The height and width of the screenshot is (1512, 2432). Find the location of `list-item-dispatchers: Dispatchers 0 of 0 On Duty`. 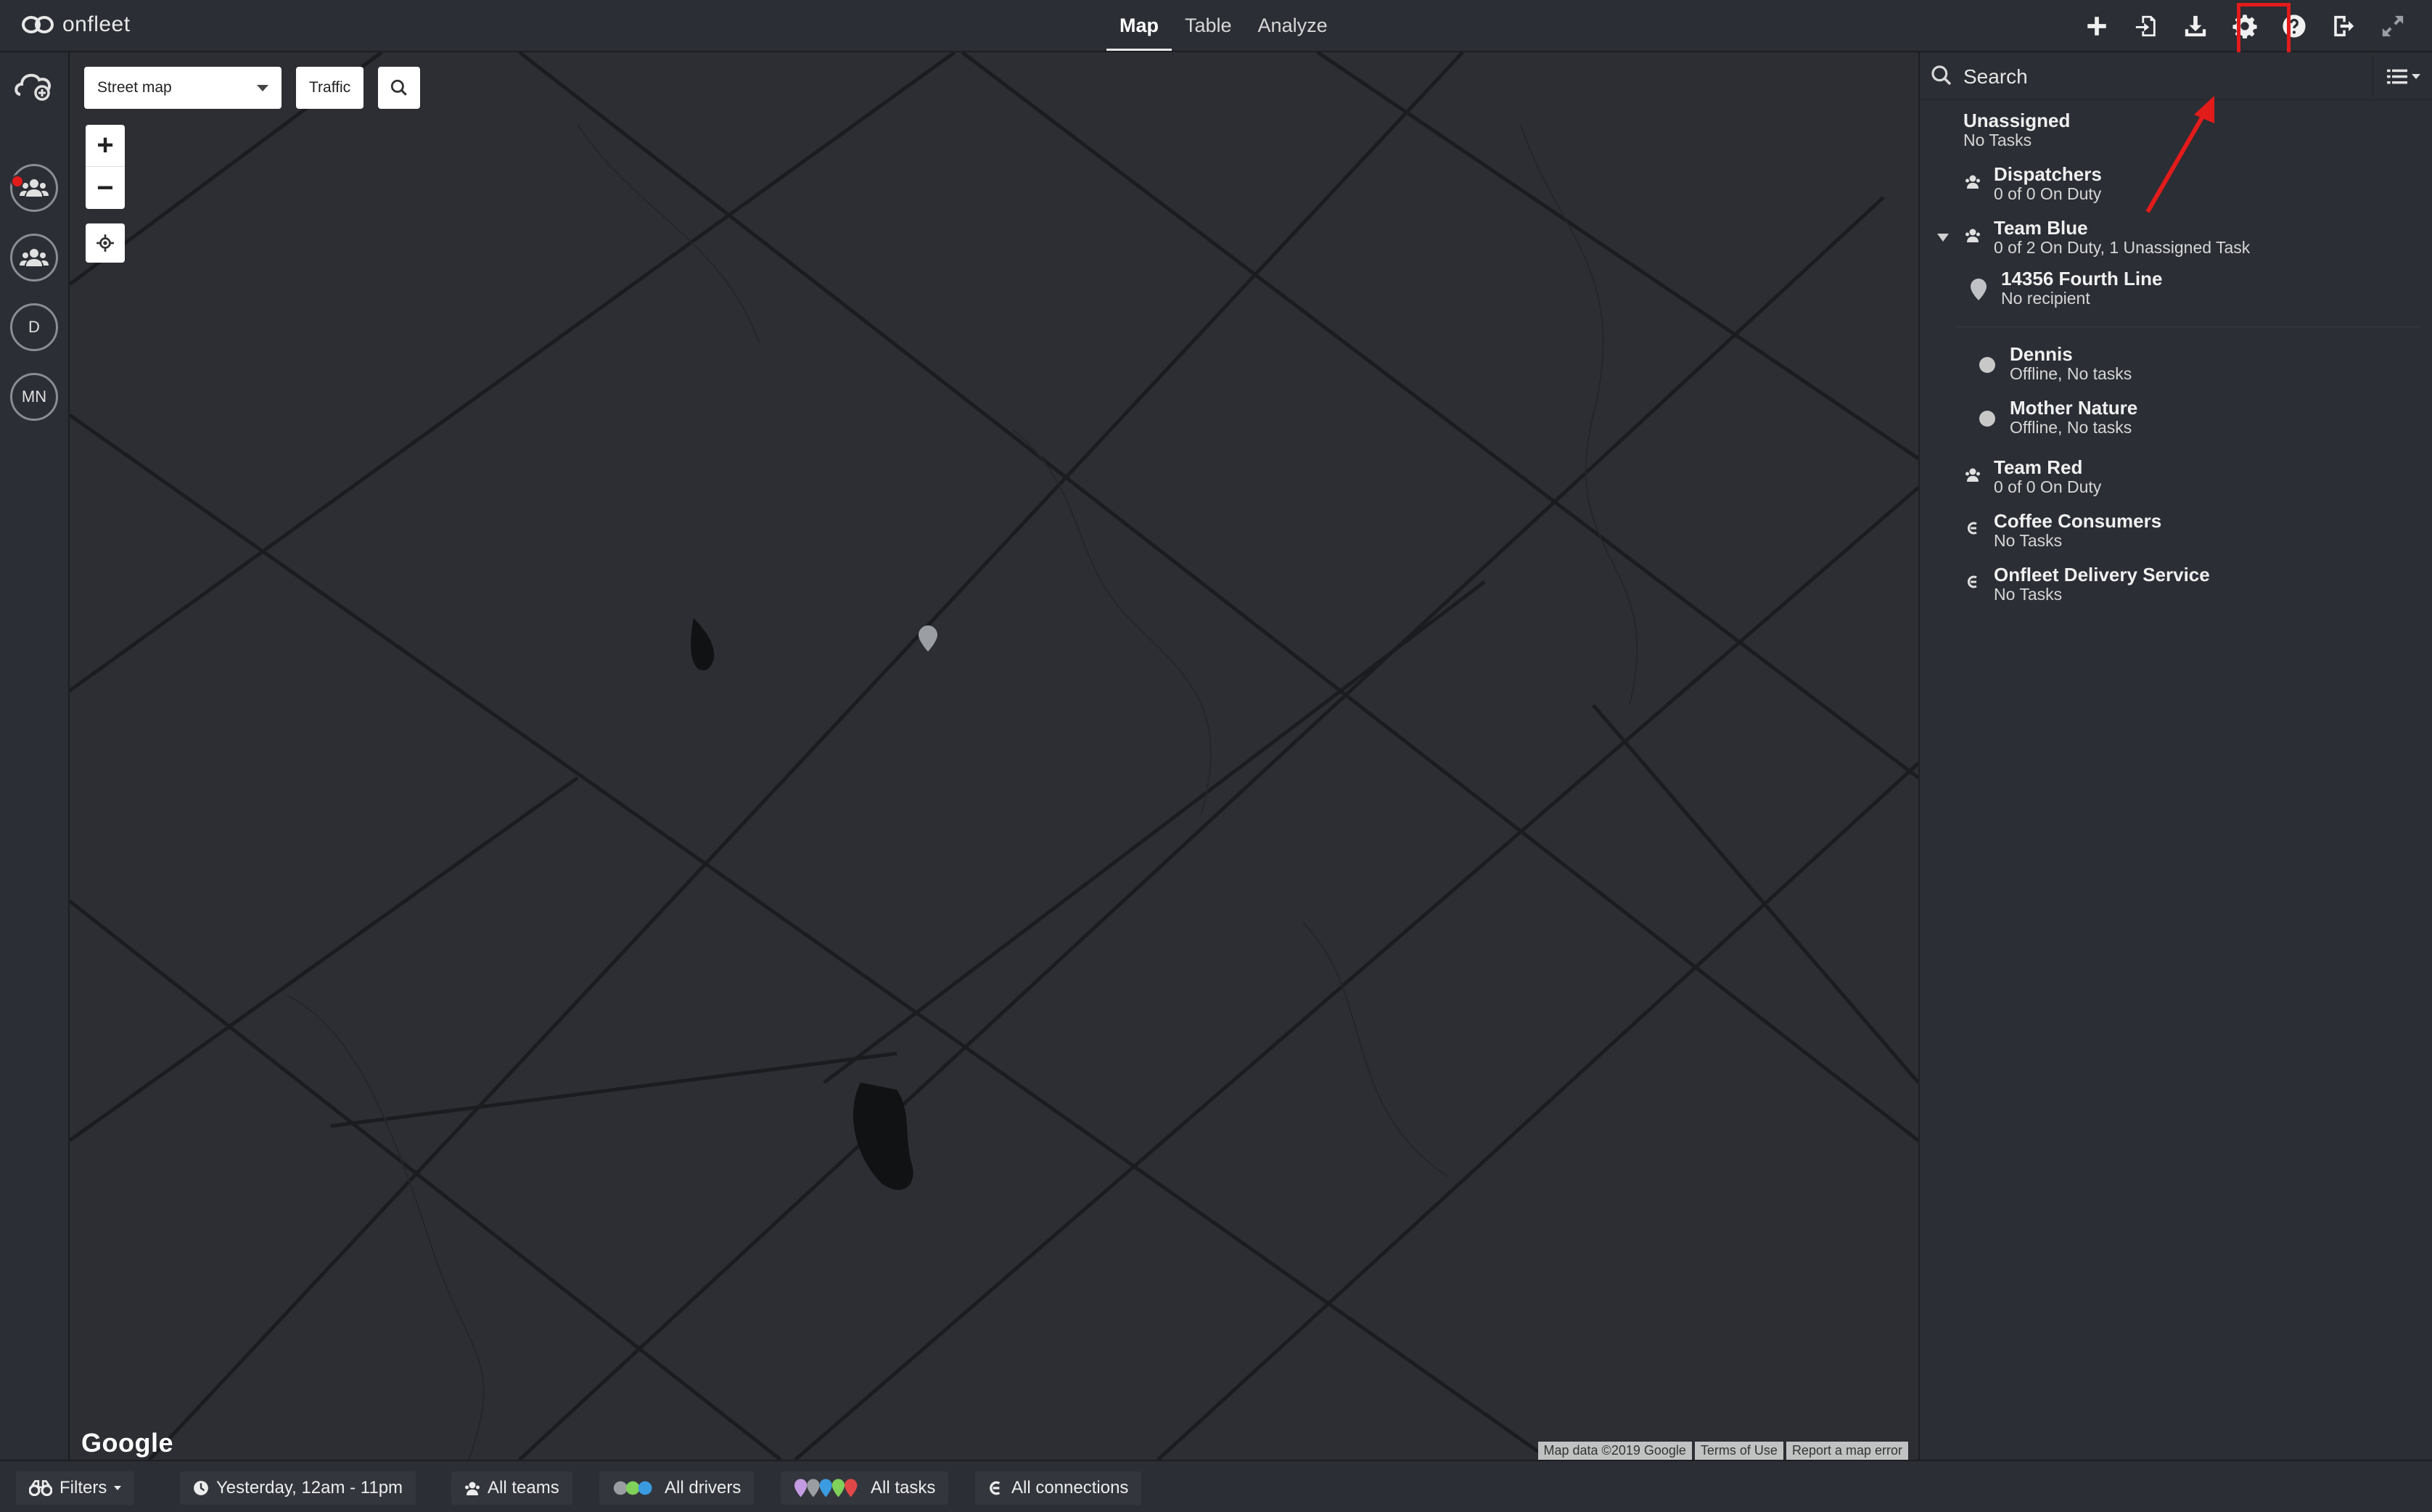

list-item-dispatchers: Dispatchers 0 of 0 On Duty is located at coordinates (2048, 184).